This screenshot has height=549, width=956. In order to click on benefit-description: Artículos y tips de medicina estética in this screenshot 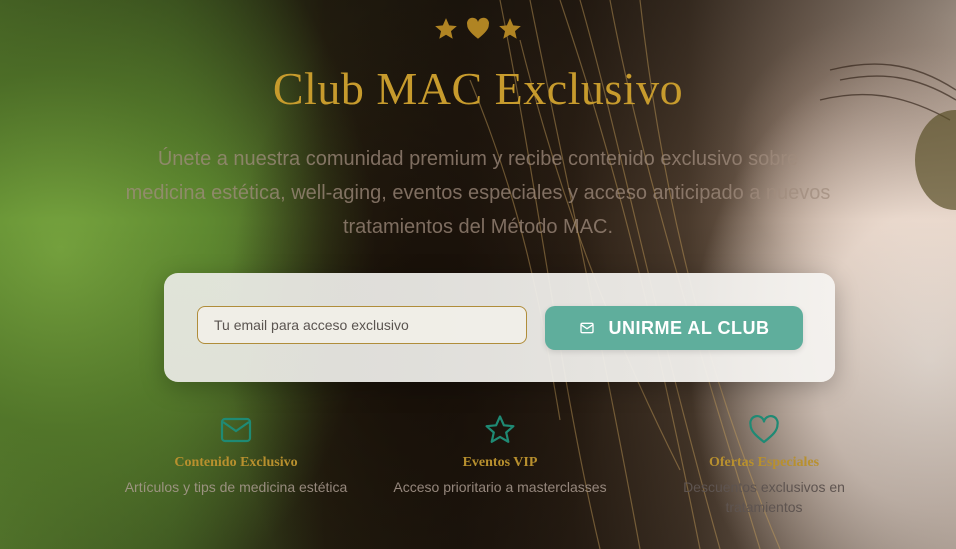, I will do `click(236, 487)`.